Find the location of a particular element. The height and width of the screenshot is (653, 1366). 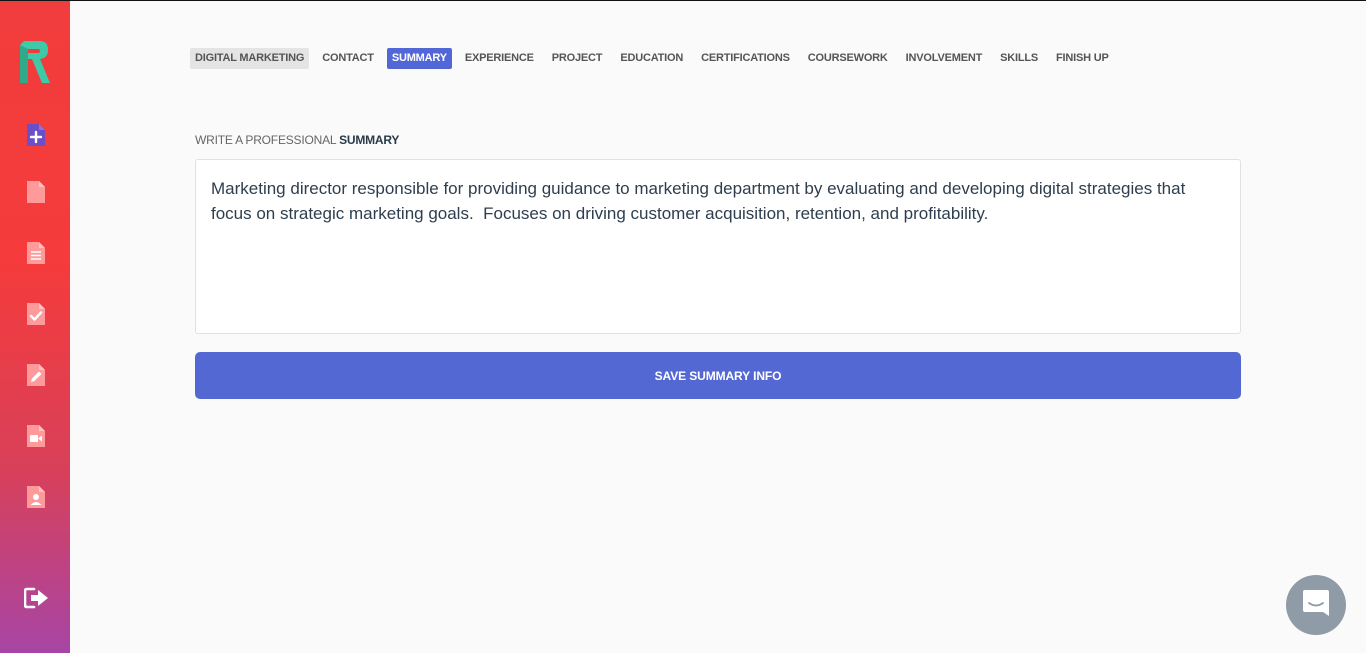

tab-contact: CONTACT is located at coordinates (348, 58).